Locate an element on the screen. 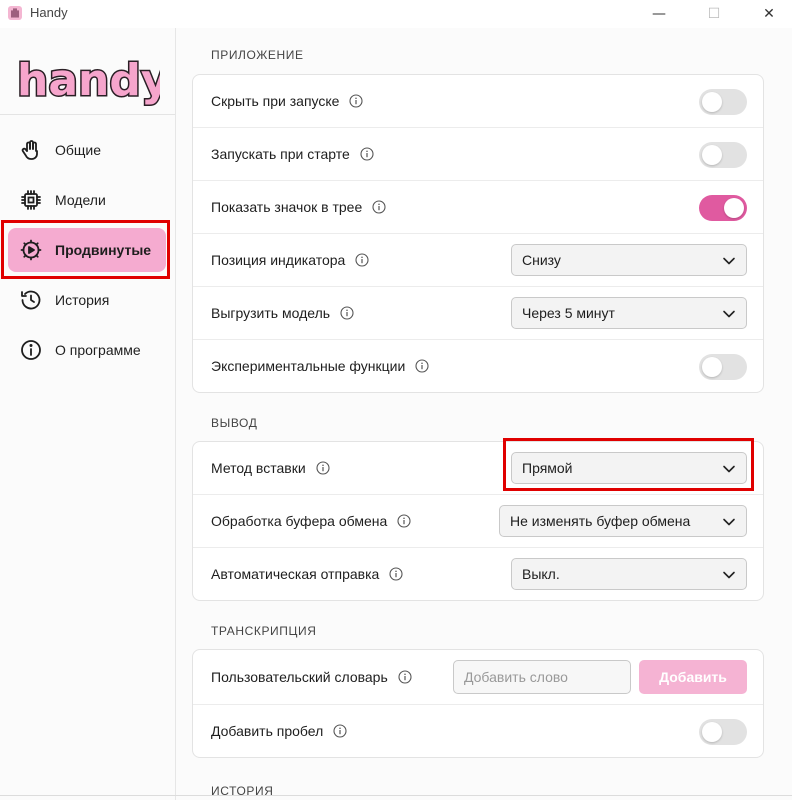  unload-model-select: Через 5 минут is located at coordinates (629, 313).